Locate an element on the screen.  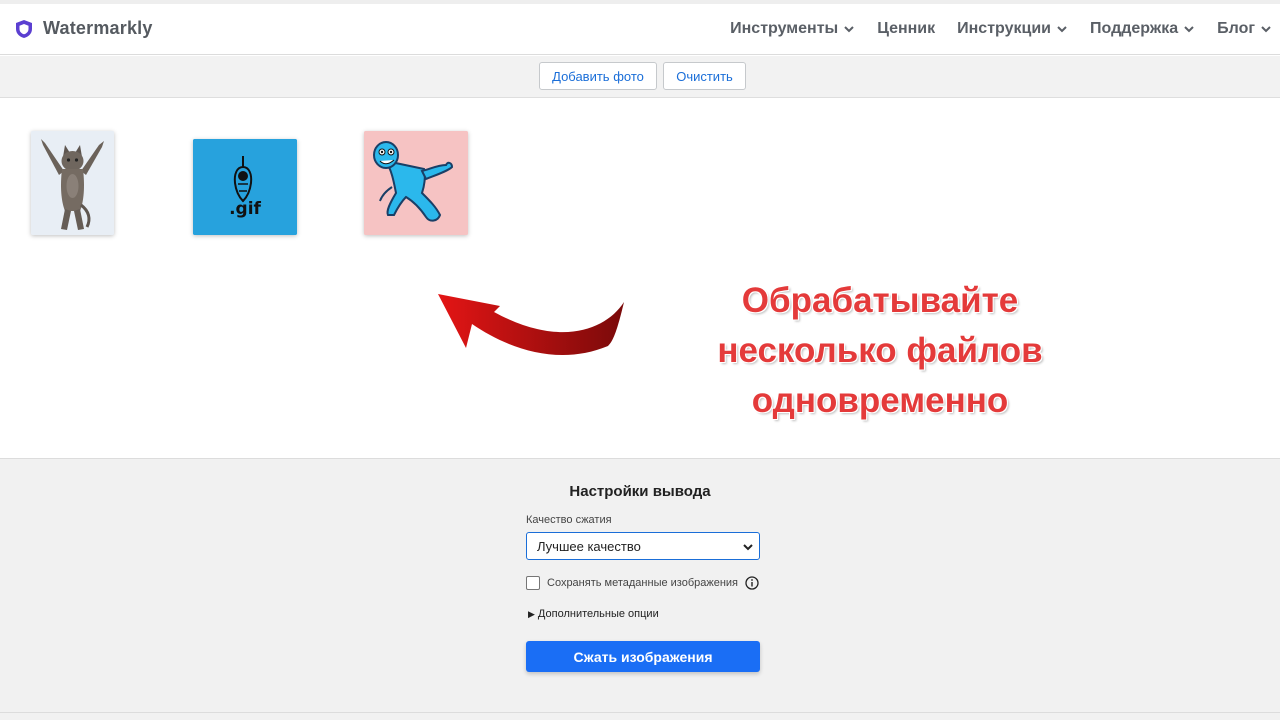
dancing-cat-image is located at coordinates (72, 183).